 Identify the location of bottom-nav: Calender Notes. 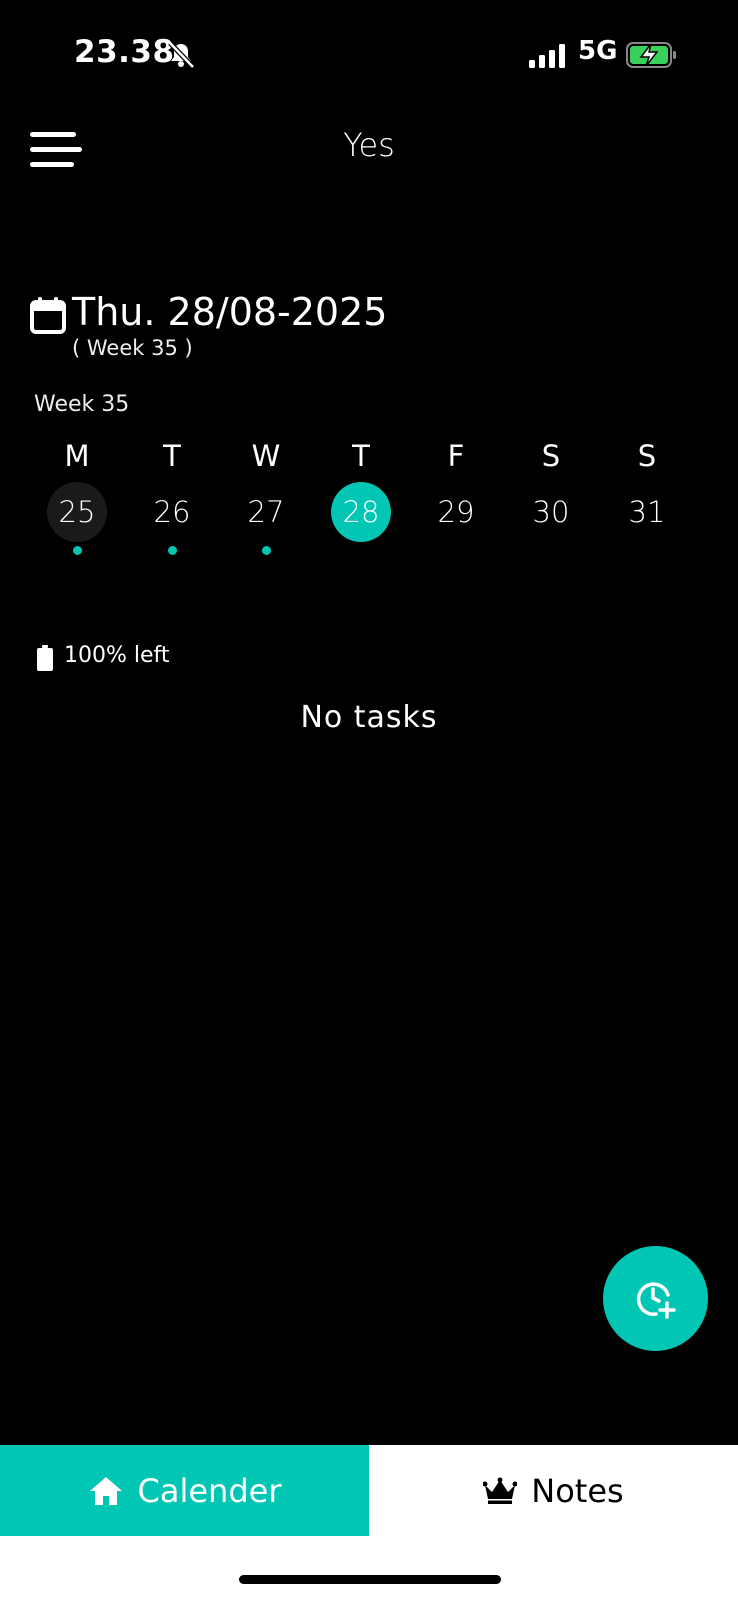
(369, 1490).